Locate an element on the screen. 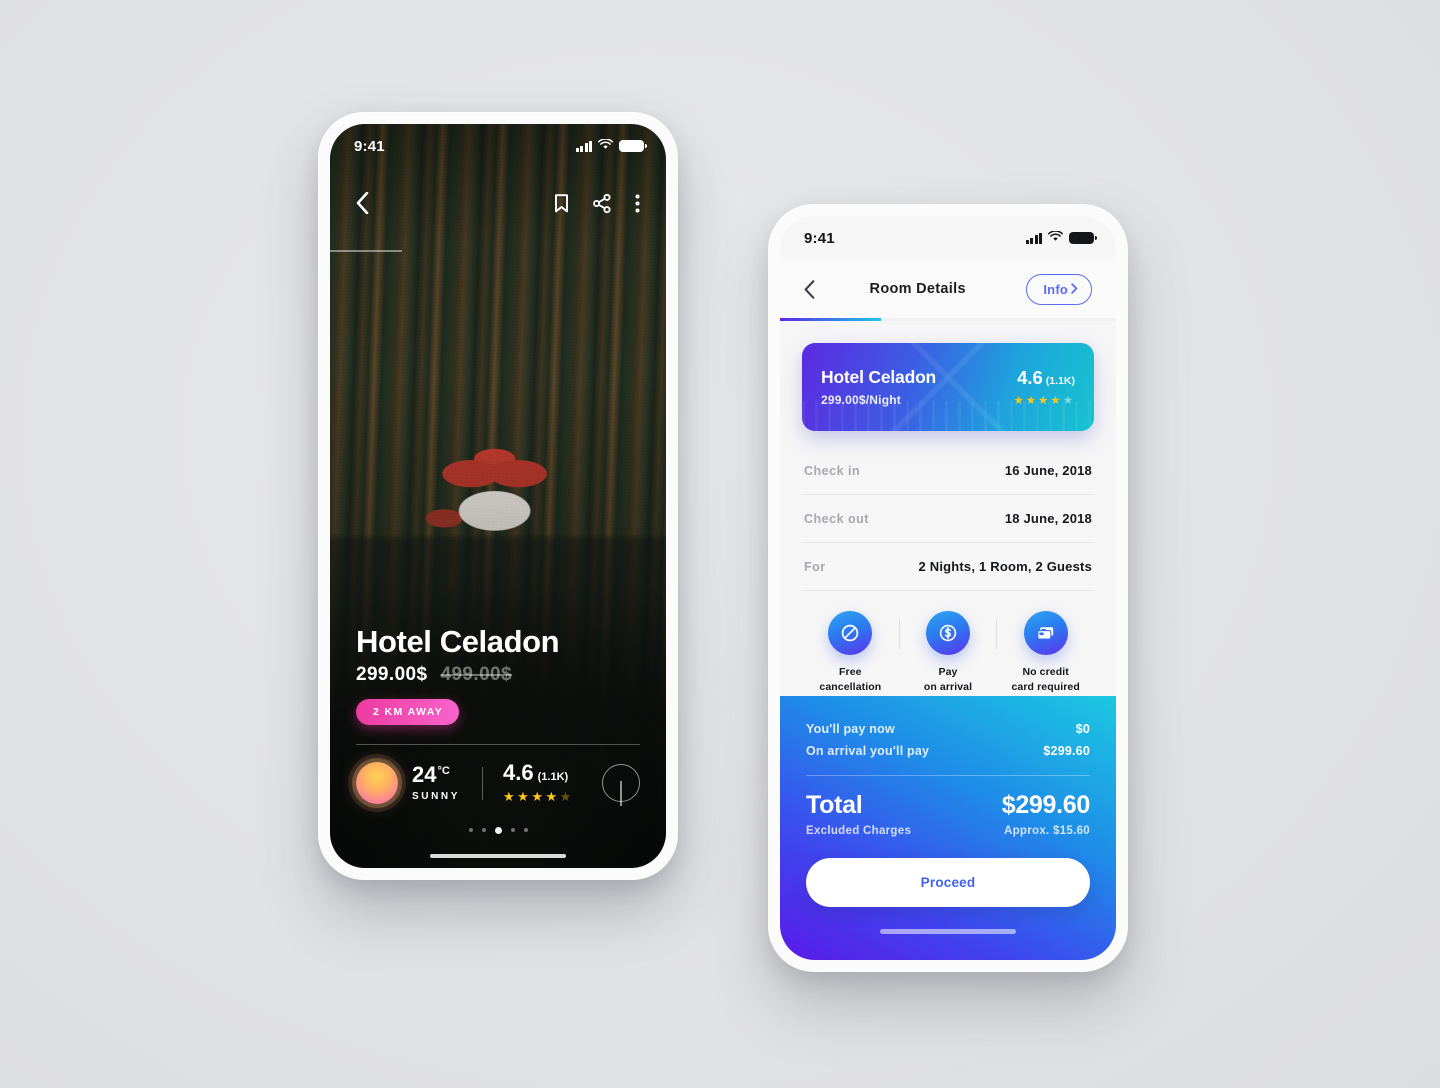  location-pin-icon is located at coordinates (621, 785).